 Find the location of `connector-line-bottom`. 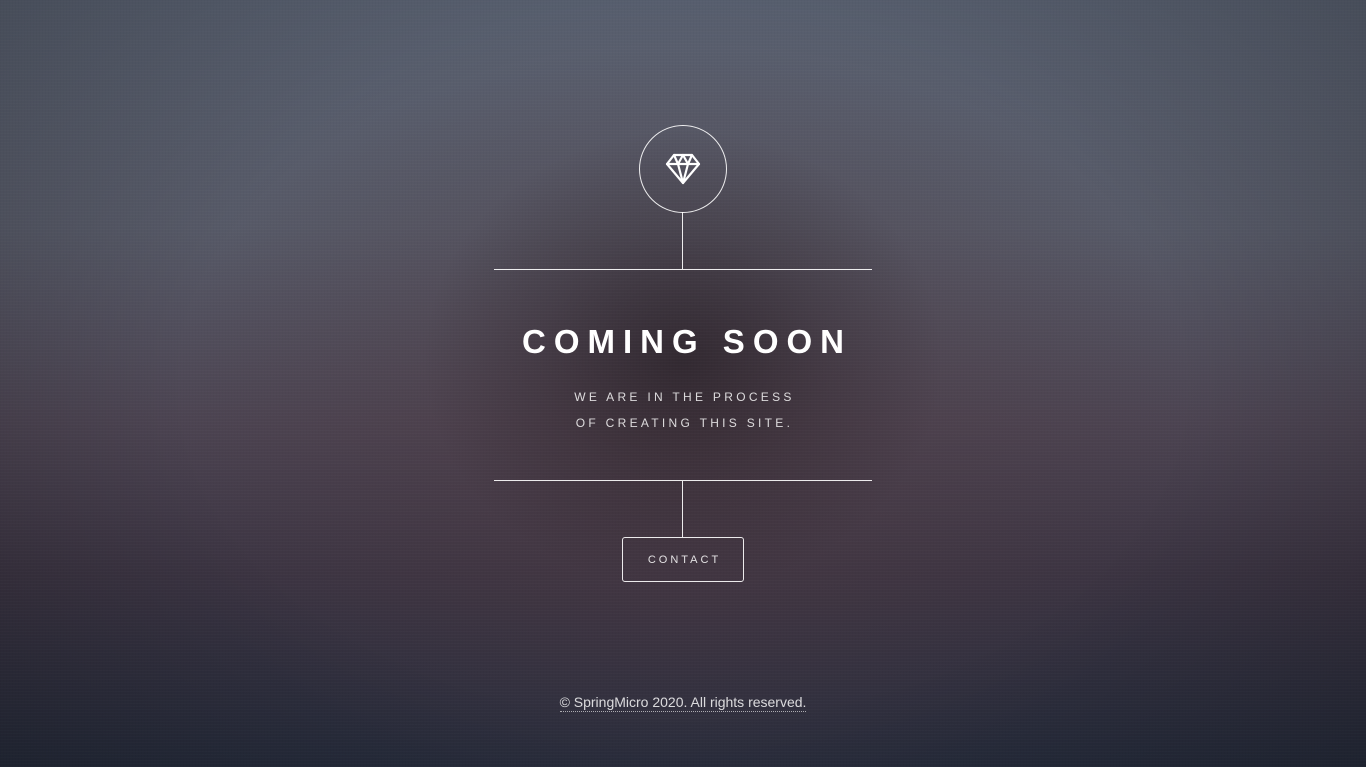

connector-line-bottom is located at coordinates (682, 509).